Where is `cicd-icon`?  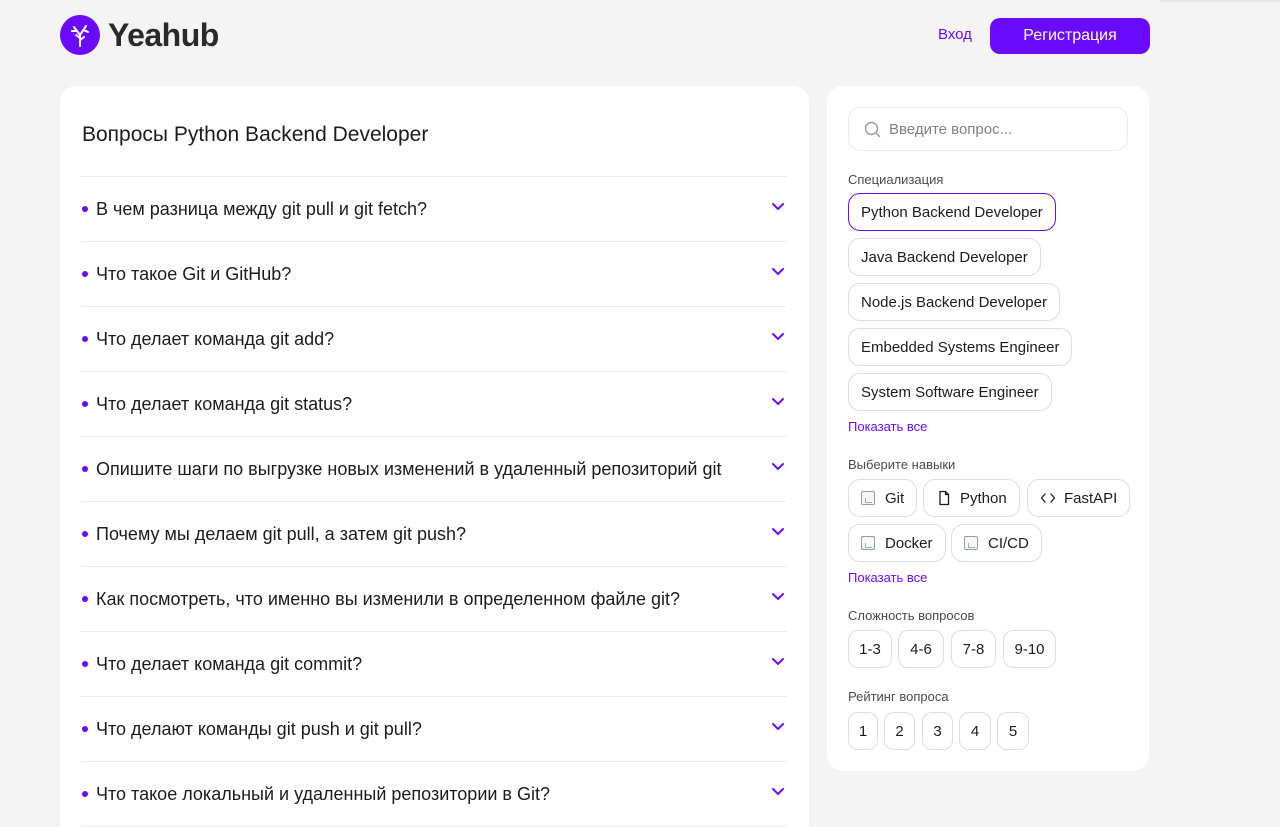 cicd-icon is located at coordinates (971, 543).